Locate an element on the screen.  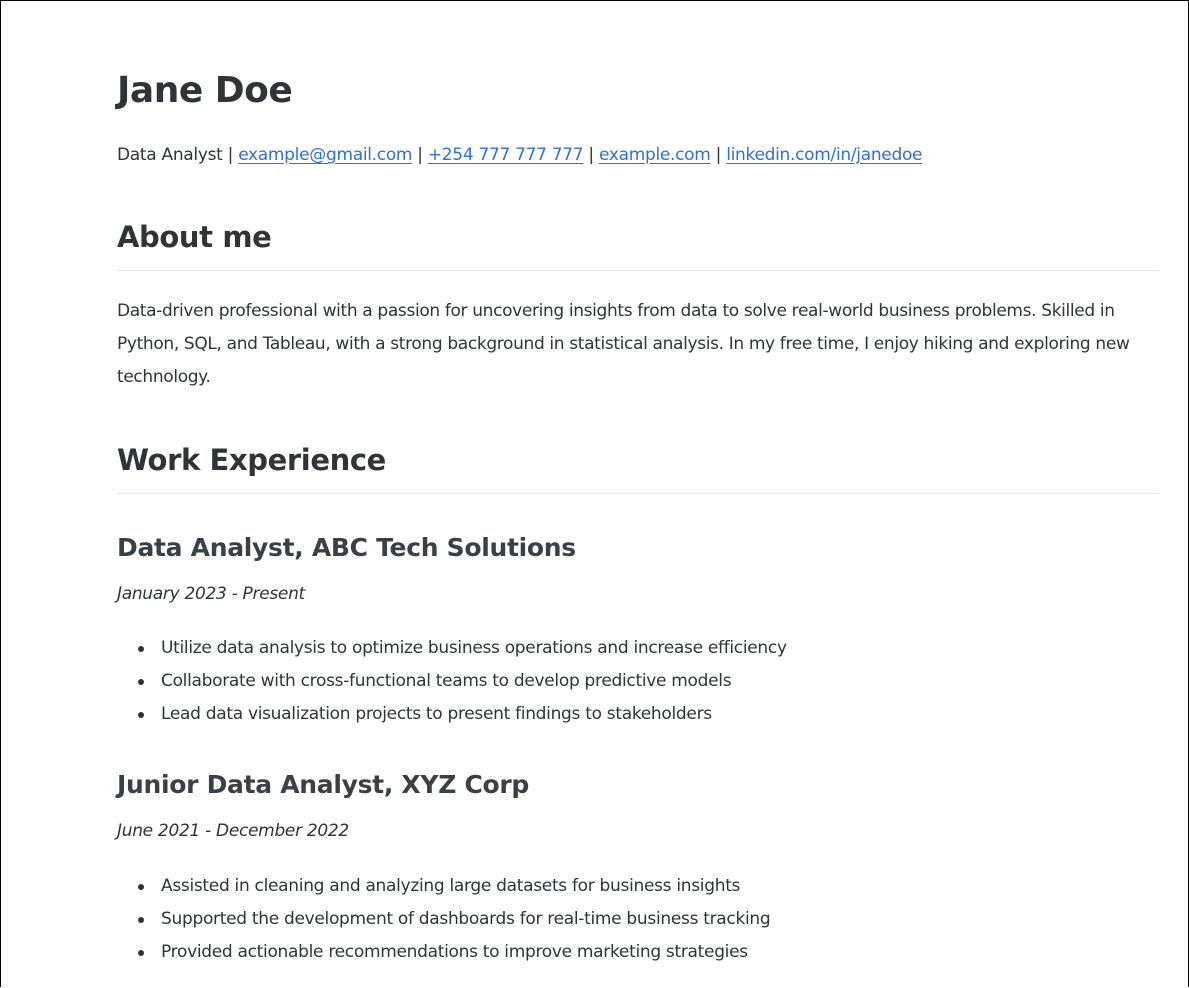
job-title: Junior Data Analyst, XYZ Corp is located at coordinates (323, 784).